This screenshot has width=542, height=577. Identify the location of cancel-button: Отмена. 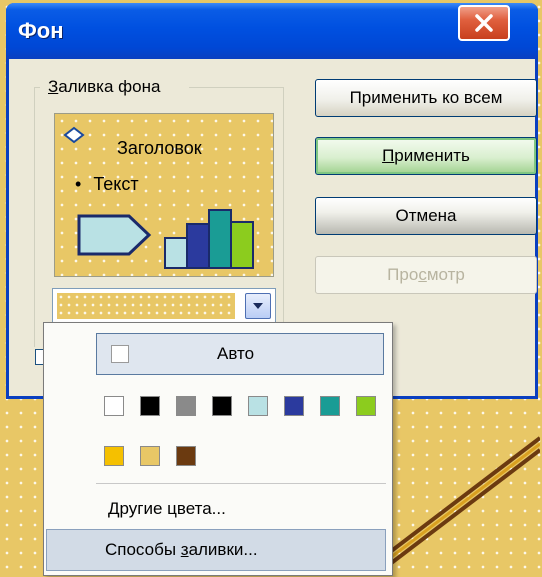
(426, 216).